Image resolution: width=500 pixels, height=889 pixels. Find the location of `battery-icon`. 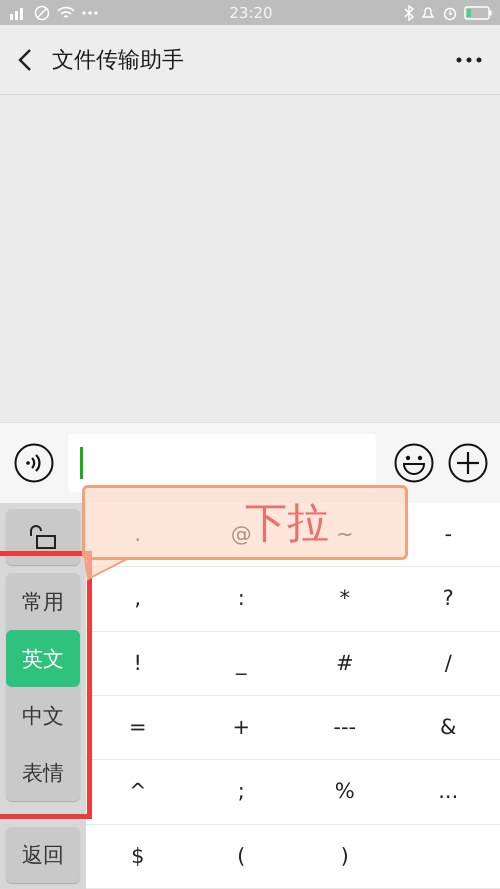

battery-icon is located at coordinates (478, 13).